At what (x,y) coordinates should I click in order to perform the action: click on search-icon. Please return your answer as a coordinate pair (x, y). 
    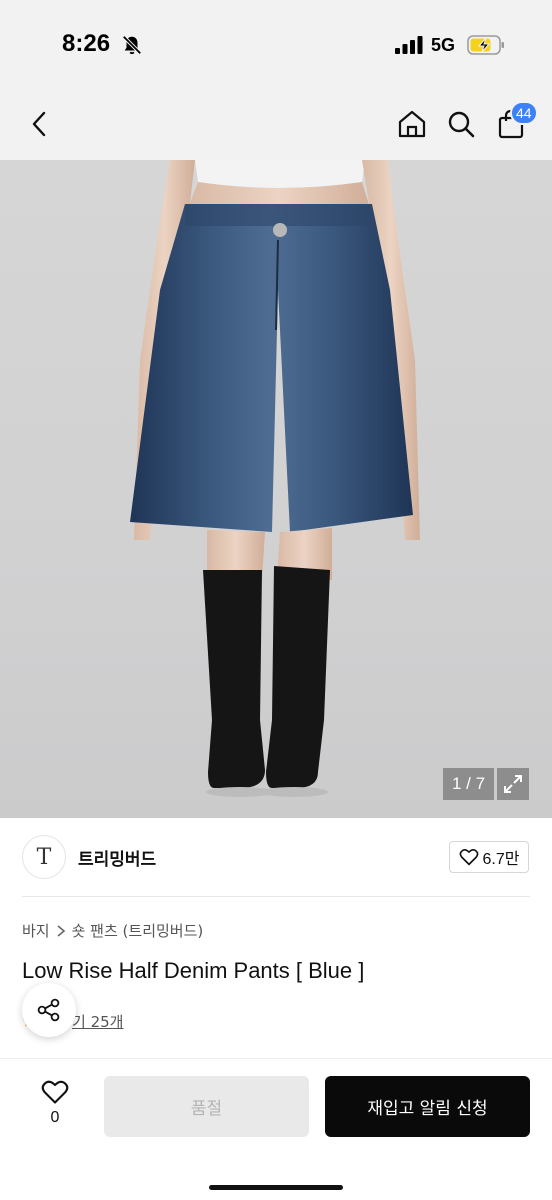
    Looking at the image, I should click on (461, 124).